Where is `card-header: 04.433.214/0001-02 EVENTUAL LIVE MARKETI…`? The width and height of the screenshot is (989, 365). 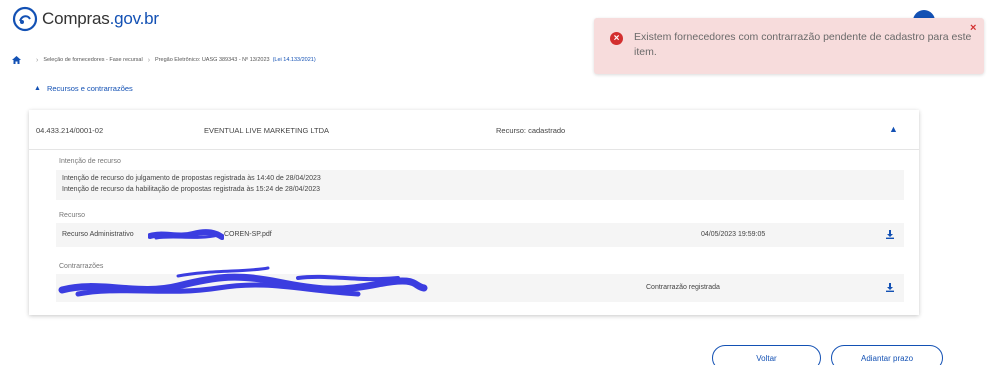 card-header: 04.433.214/0001-02 EVENTUAL LIVE MARKETI… is located at coordinates (474, 130).